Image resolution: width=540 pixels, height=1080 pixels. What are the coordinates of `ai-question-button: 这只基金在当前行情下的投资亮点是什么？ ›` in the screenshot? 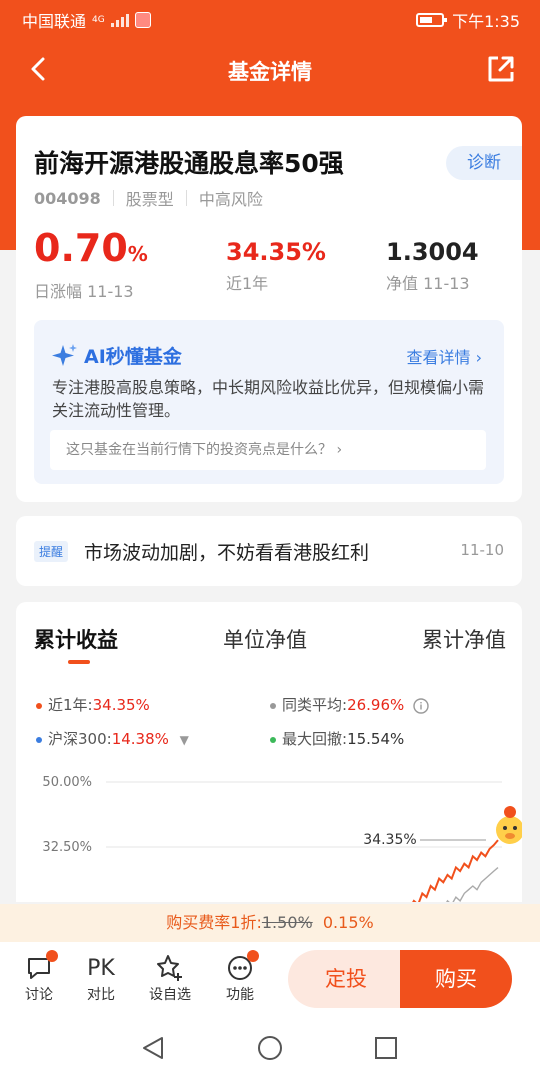 It's located at (268, 450).